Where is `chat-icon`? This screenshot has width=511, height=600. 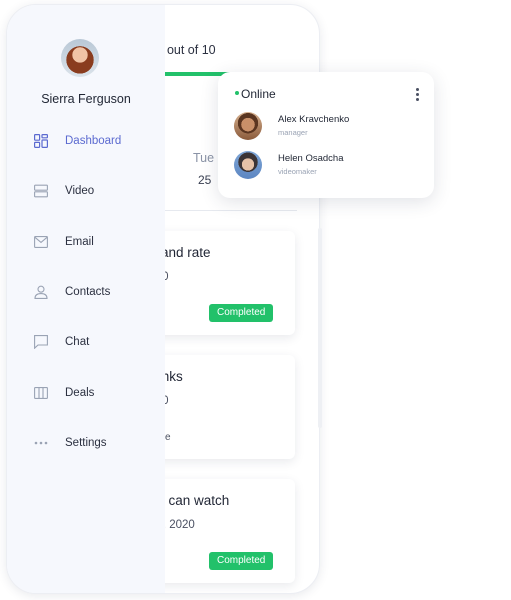 chat-icon is located at coordinates (41, 342).